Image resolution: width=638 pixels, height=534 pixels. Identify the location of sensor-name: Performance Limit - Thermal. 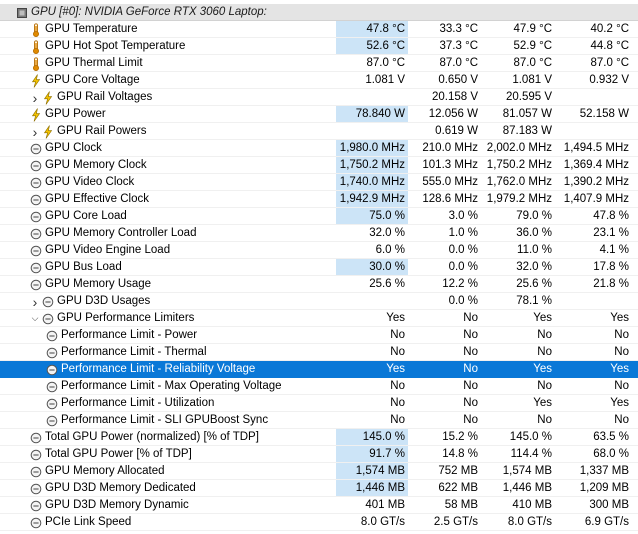
(126, 352).